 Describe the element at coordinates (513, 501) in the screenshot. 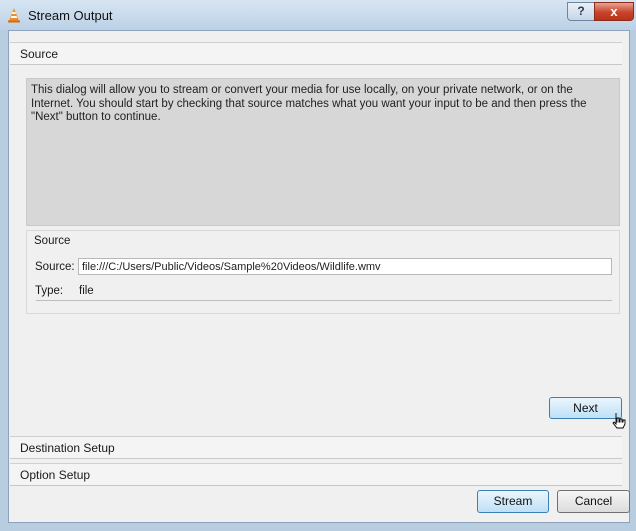

I see `stream-button: Stream` at that location.